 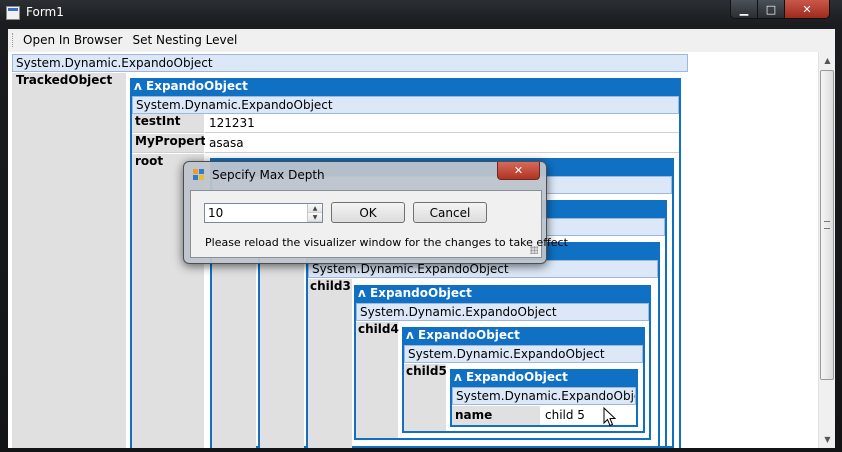 What do you see at coordinates (69, 260) in the screenshot?
I see `tracked-label-column` at bounding box center [69, 260].